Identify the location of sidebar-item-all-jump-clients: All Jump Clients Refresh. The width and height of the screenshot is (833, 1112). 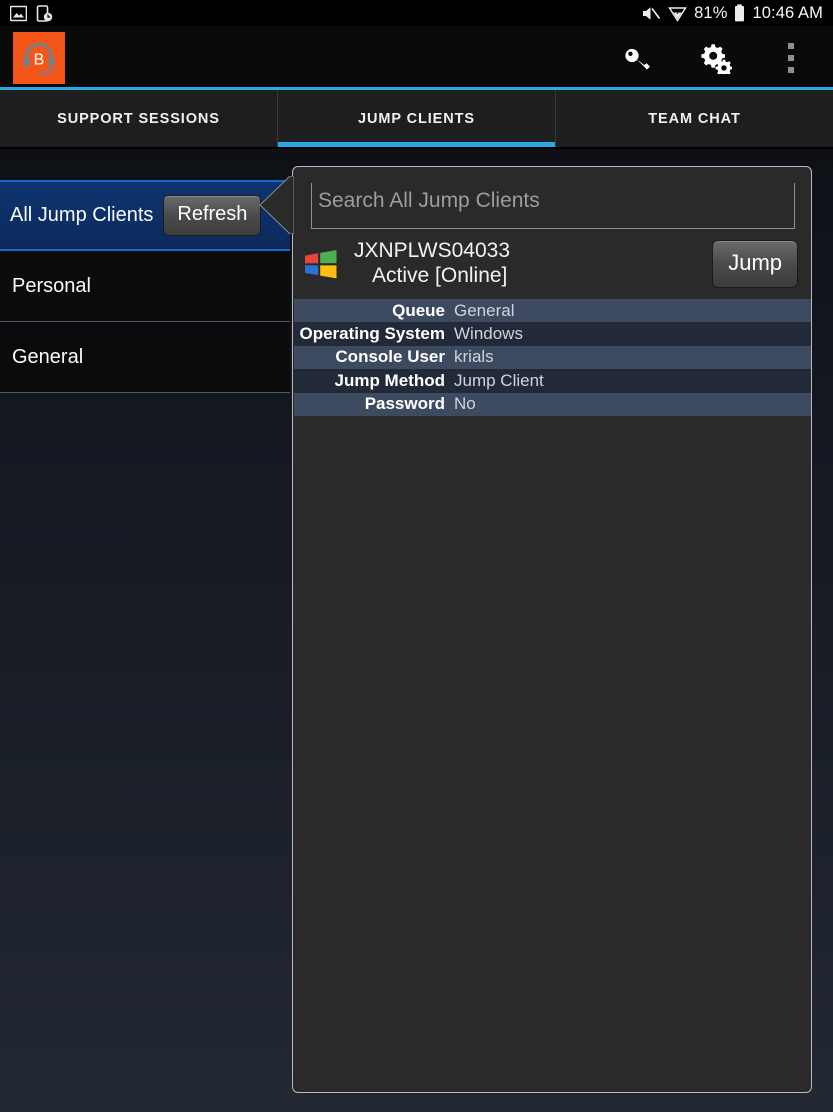
(145, 215).